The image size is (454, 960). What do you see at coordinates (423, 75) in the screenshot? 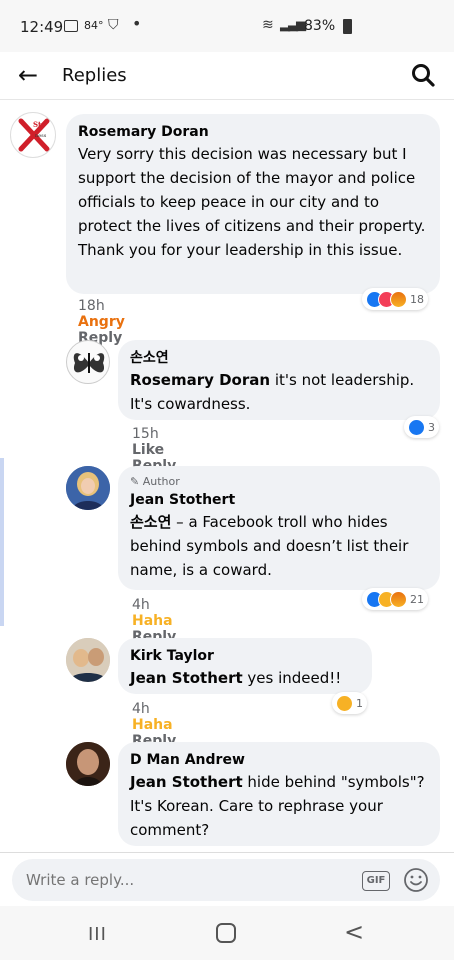
I see `search-icon` at bounding box center [423, 75].